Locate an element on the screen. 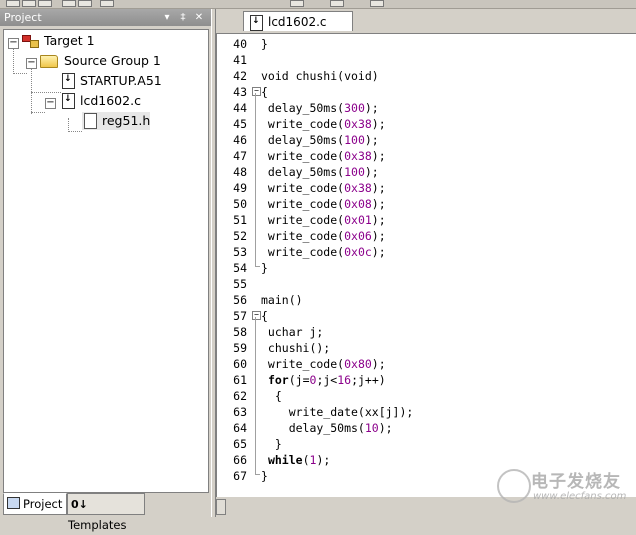  project-panel-tabs: Project 0↓ Templates is located at coordinates (105, 512).